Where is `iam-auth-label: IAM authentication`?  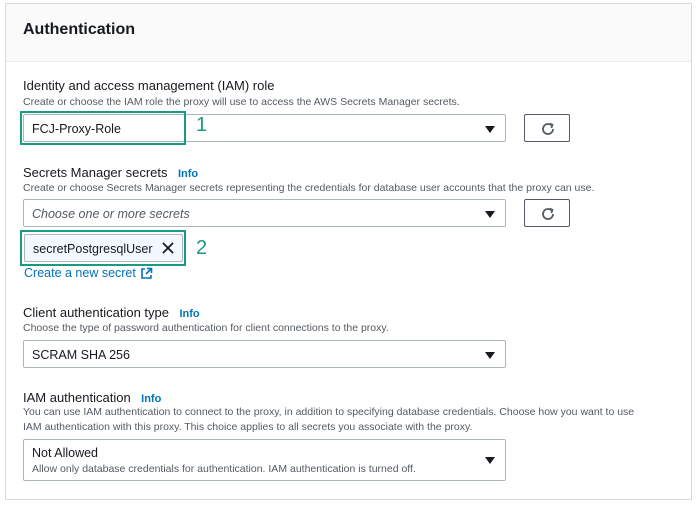
iam-auth-label: IAM authentication is located at coordinates (77, 397).